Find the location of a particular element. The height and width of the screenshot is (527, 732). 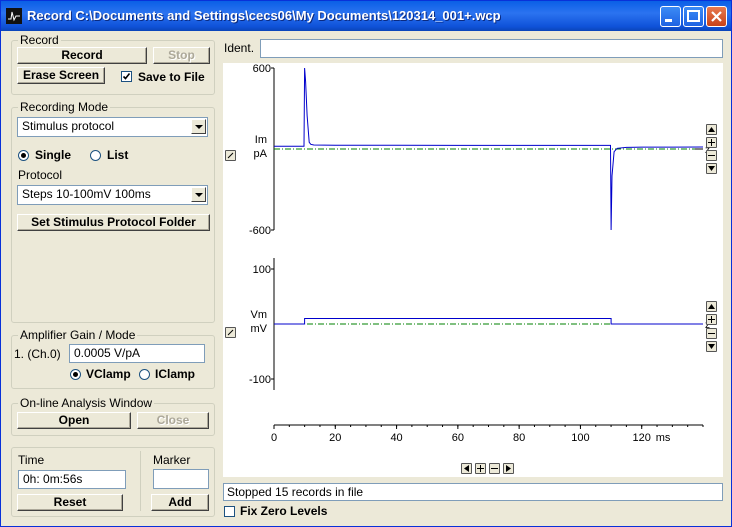

list-label: List is located at coordinates (118, 155).